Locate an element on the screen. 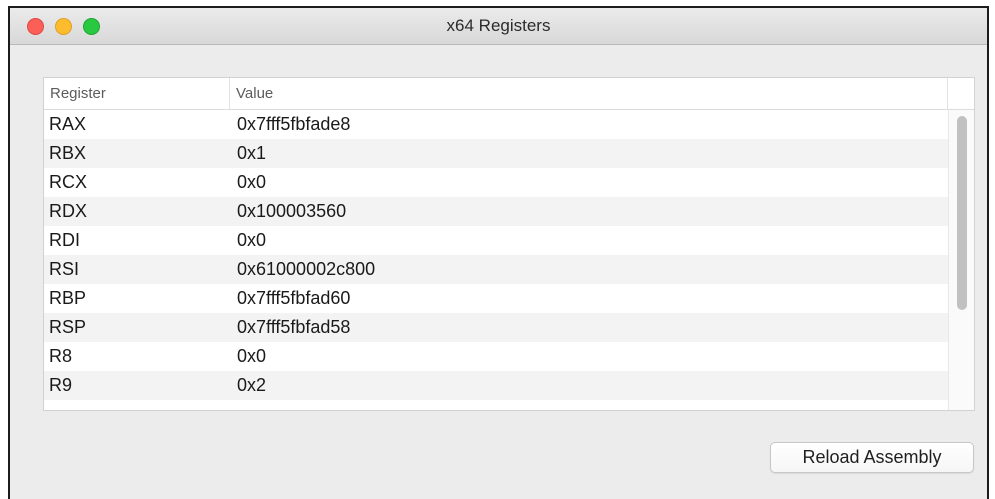  register-value: 0x7fff5fbfade8 is located at coordinates (294, 124).